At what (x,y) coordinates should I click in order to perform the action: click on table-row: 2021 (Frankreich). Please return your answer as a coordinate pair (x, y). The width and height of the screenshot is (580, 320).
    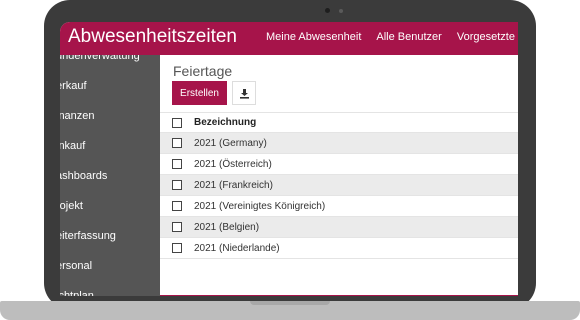
    Looking at the image, I should click on (339, 185).